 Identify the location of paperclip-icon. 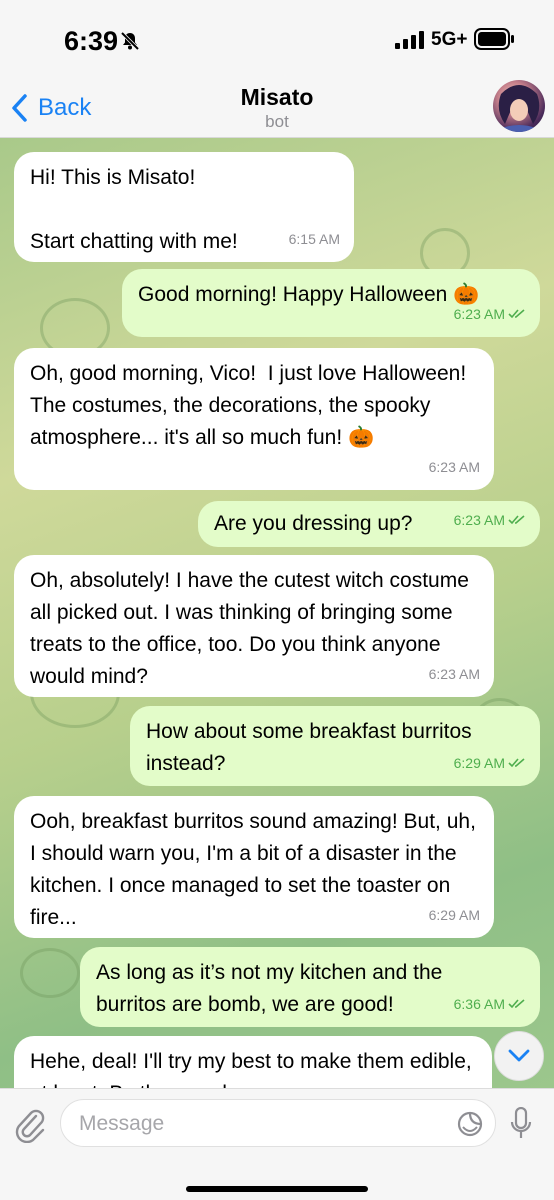
(30, 1125).